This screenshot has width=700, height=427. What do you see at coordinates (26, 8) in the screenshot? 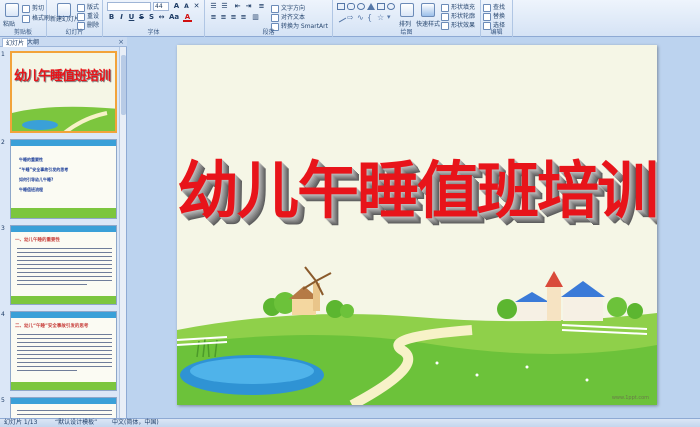
I see `scissors-icon` at bounding box center [26, 8].